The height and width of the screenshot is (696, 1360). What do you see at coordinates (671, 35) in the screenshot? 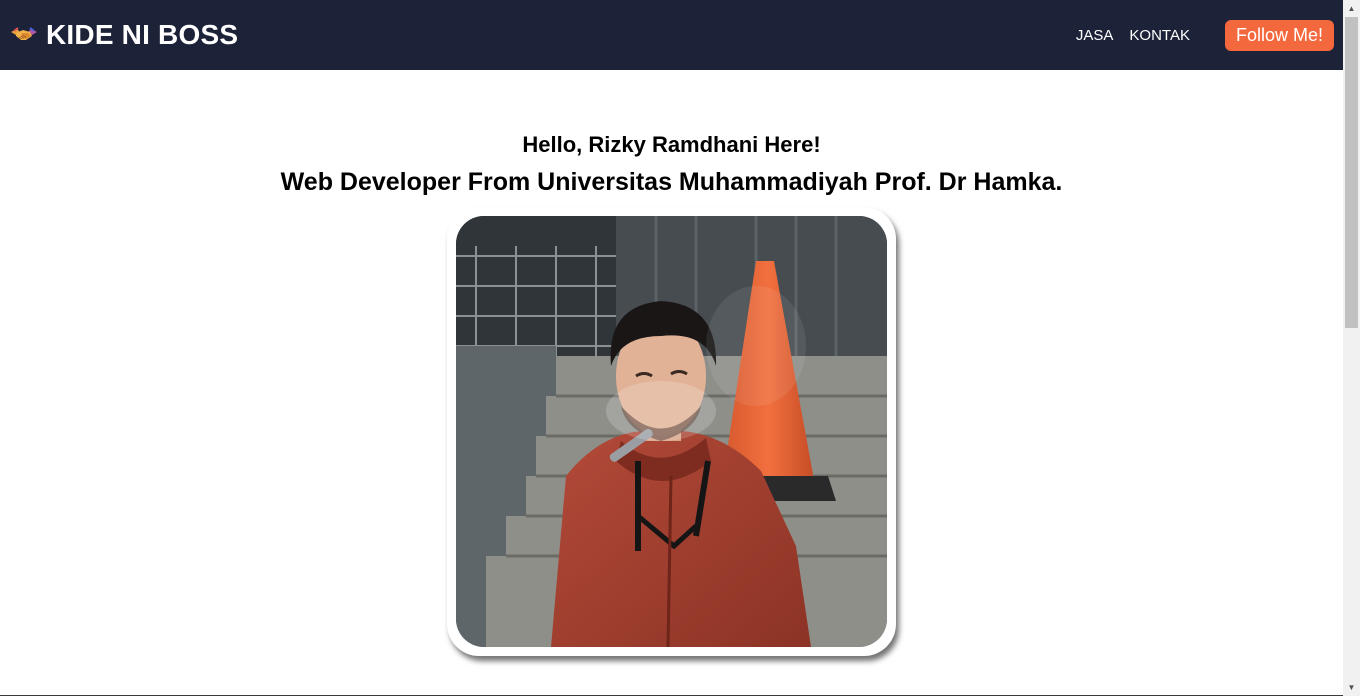
I see `navbar: KIDE NI BOSS JASA KONTAK Follow Me!` at bounding box center [671, 35].